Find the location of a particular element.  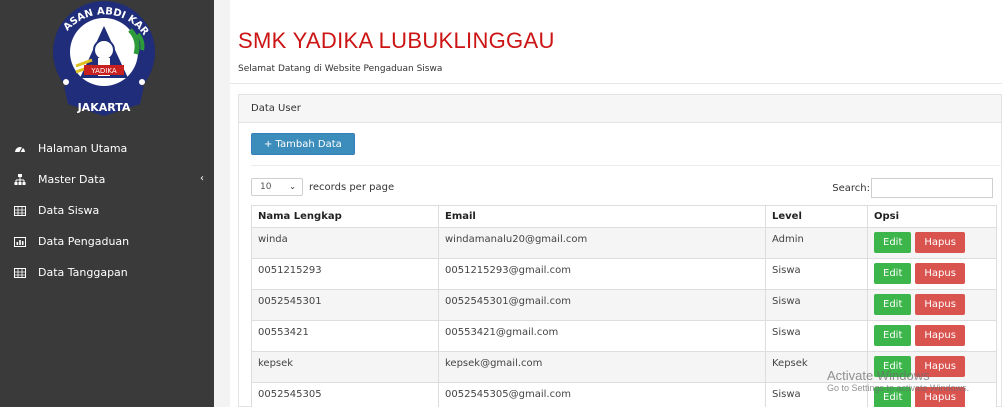

records-per-page: 10 ⌄ records per page is located at coordinates (322, 187).